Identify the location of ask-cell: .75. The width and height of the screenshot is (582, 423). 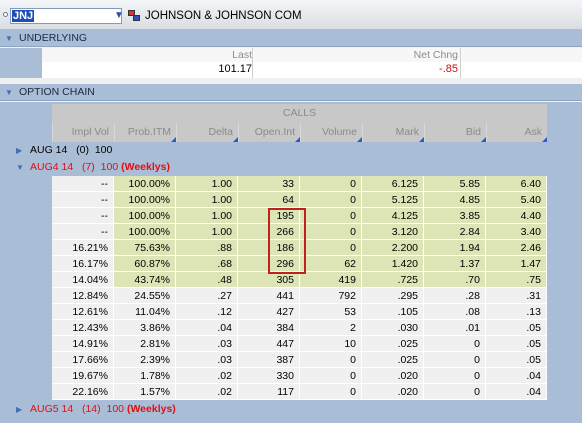
(516, 280).